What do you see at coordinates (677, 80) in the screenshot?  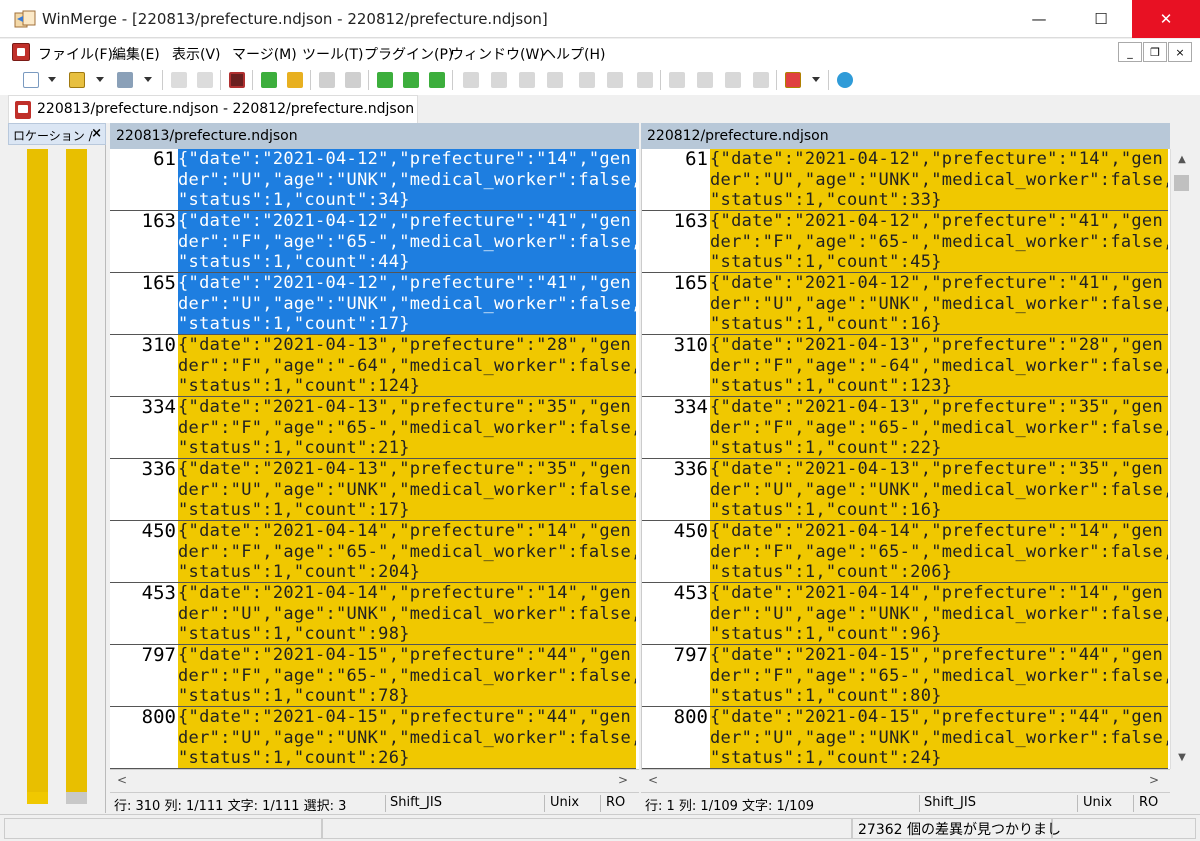 I see `first-file-icon` at bounding box center [677, 80].